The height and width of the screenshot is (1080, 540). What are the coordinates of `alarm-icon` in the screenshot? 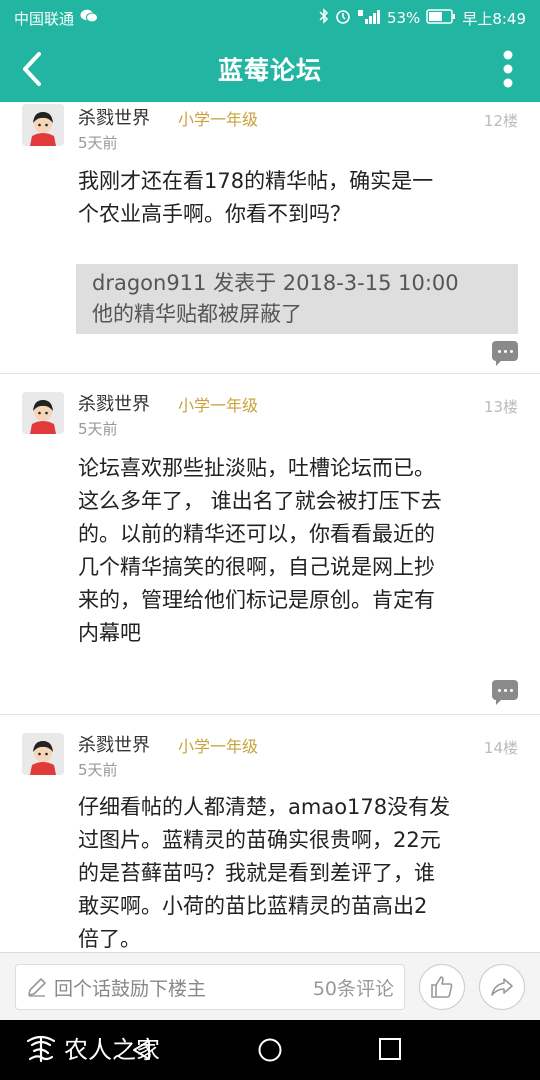 It's located at (343, 18).